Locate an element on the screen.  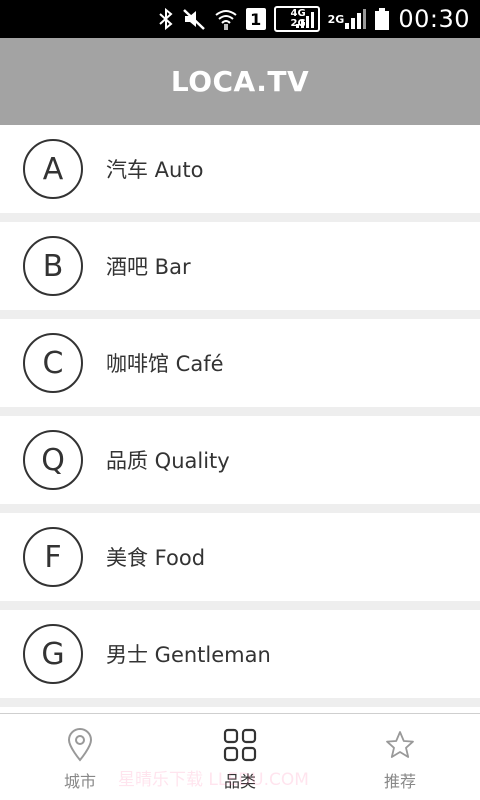
category-row-cafe: C 咖啡馆 Café is located at coordinates (240, 363).